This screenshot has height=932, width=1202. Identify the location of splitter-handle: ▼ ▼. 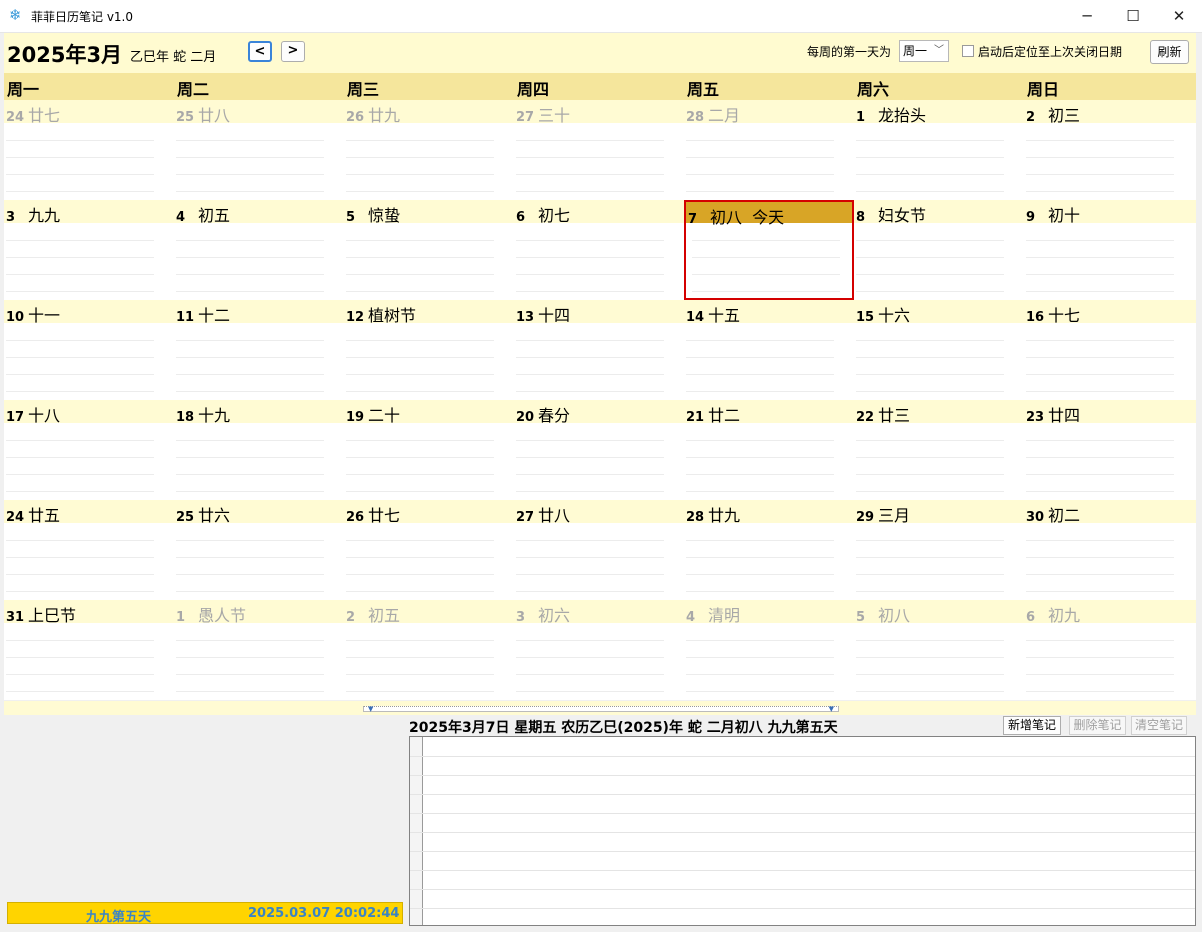
(601, 709).